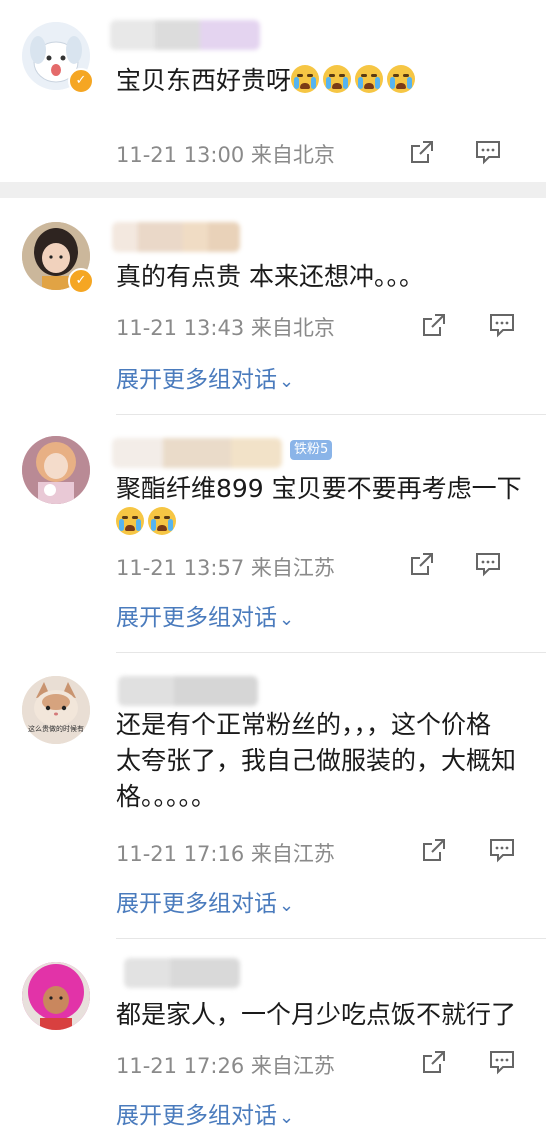 This screenshot has width=546, height=1142. What do you see at coordinates (180, 155) in the screenshot?
I see `timestamp: 11-21 13:00` at bounding box center [180, 155].